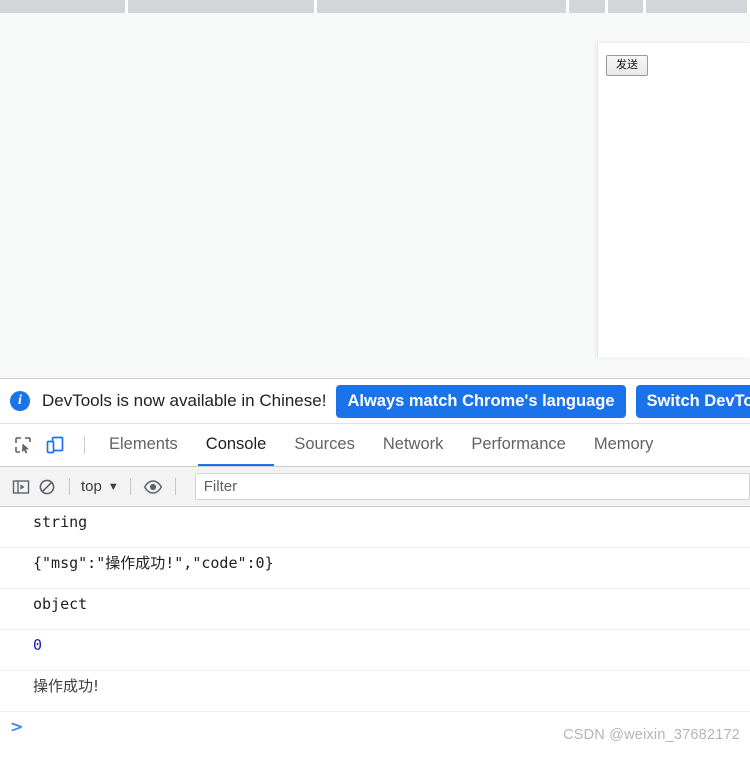 Image resolution: width=750 pixels, height=761 pixels. Describe the element at coordinates (692, 401) in the screenshot. I see `switch-devtools-to-chinese-button: Switch DevTools to Chinese` at that location.